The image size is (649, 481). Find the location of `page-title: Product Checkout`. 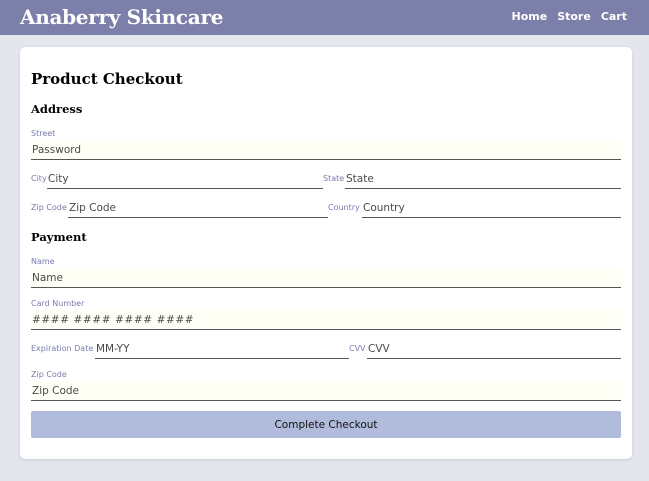

page-title: Product Checkout is located at coordinates (107, 79).